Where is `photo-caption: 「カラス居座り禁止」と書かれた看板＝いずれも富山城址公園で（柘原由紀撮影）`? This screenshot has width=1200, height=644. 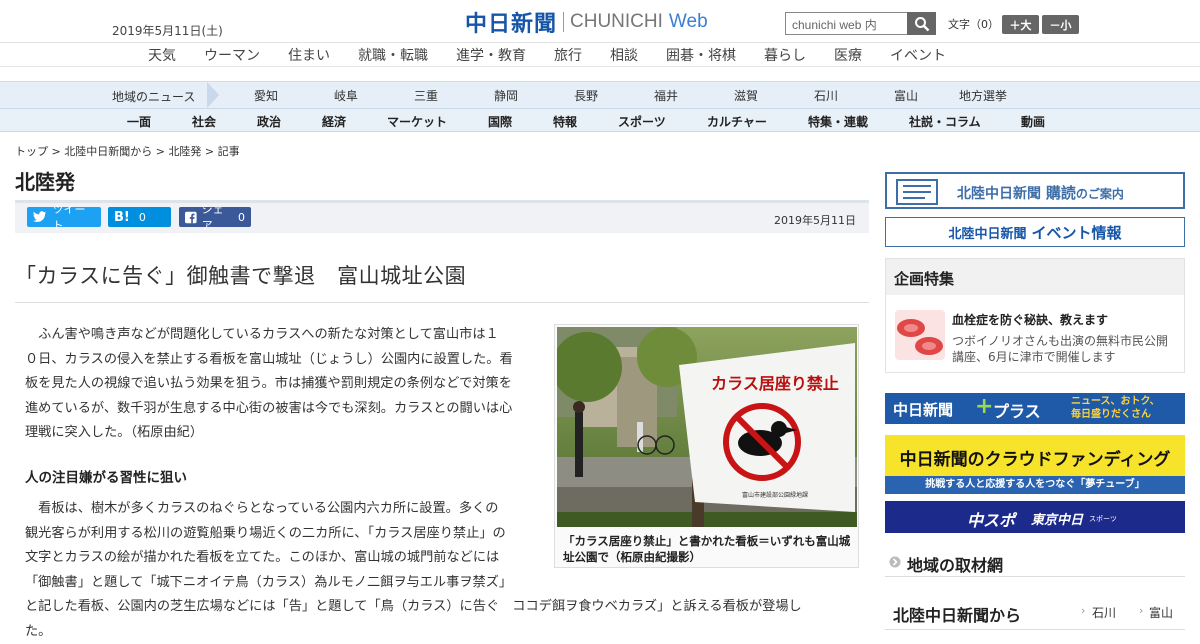 photo-caption: 「カラス居座り禁止」と書かれた看板＝いずれも富山城址公園で（柘原由紀撮影） is located at coordinates (708, 549).